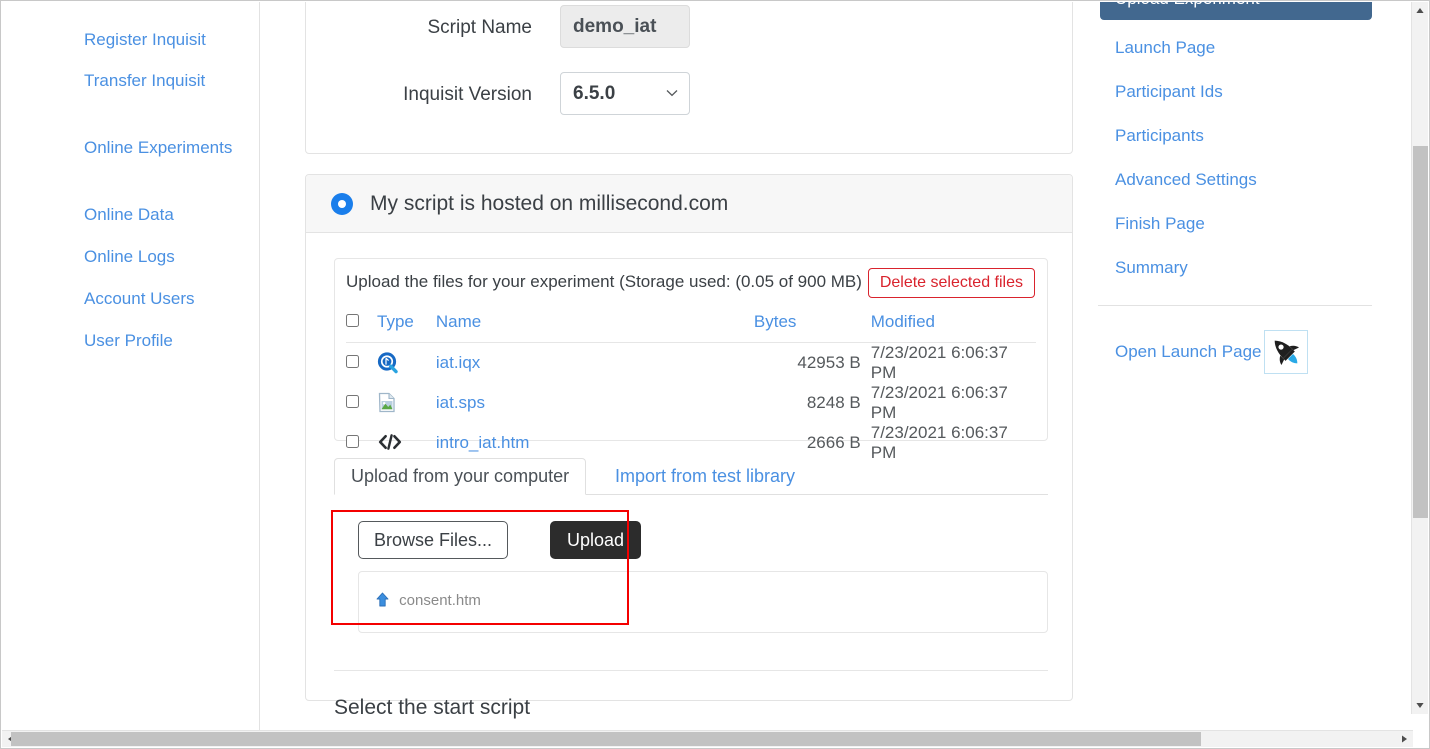 This screenshot has width=1430, height=749. I want to click on pending-file-name: consent.htm, so click(440, 600).